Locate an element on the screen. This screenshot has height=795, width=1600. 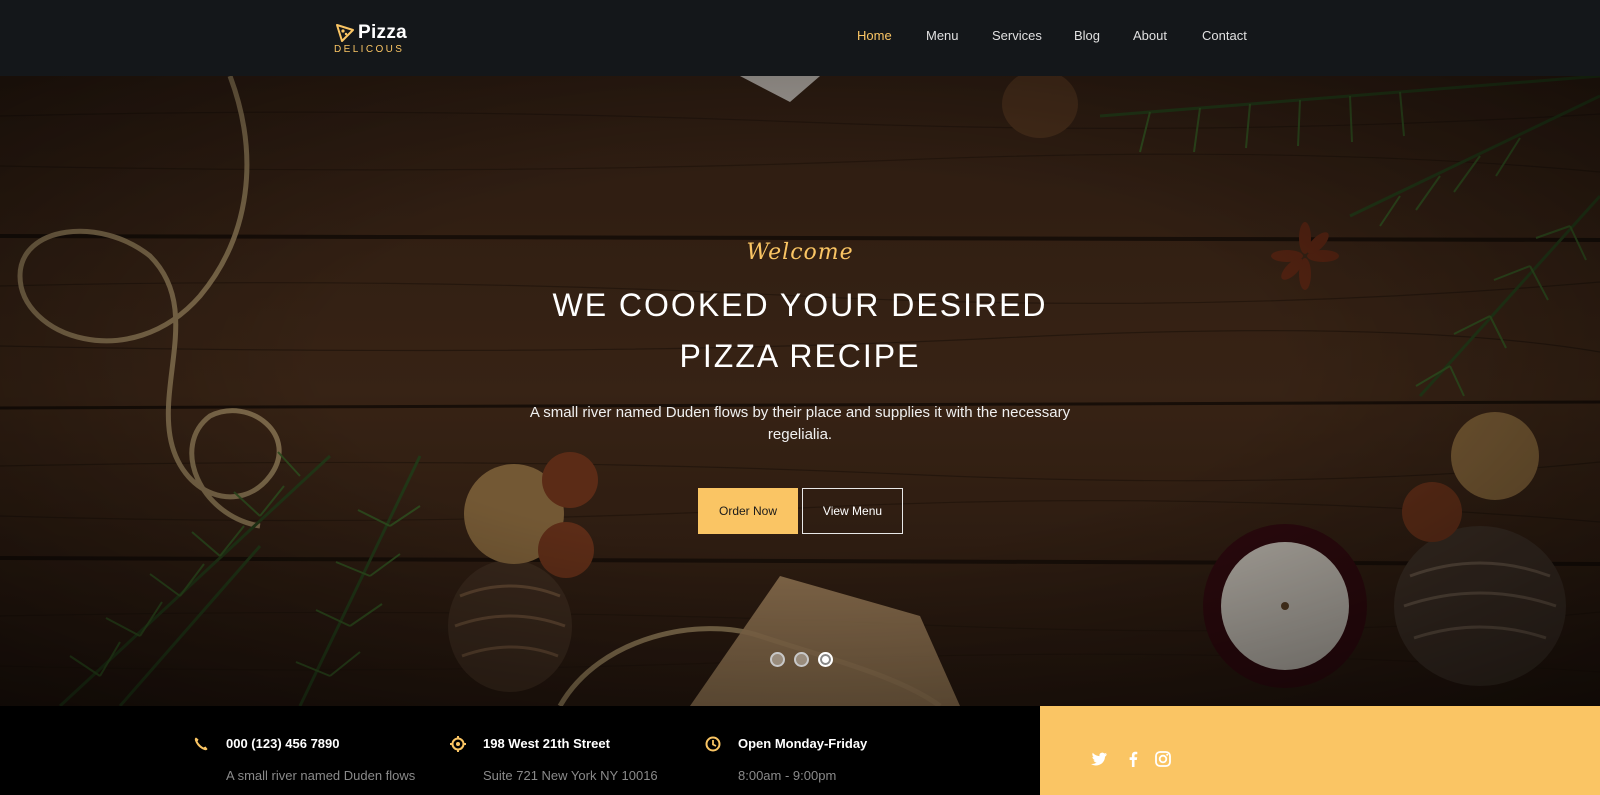
nav-item-home: Home is located at coordinates (874, 35).